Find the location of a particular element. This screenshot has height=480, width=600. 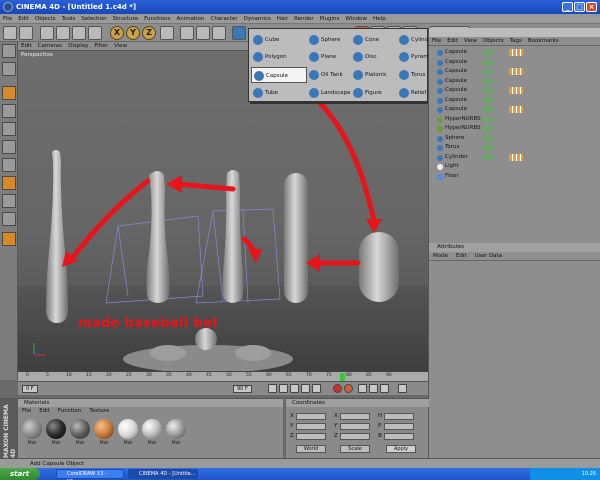

vp-menu-display: Display is located at coordinates (78, 46).